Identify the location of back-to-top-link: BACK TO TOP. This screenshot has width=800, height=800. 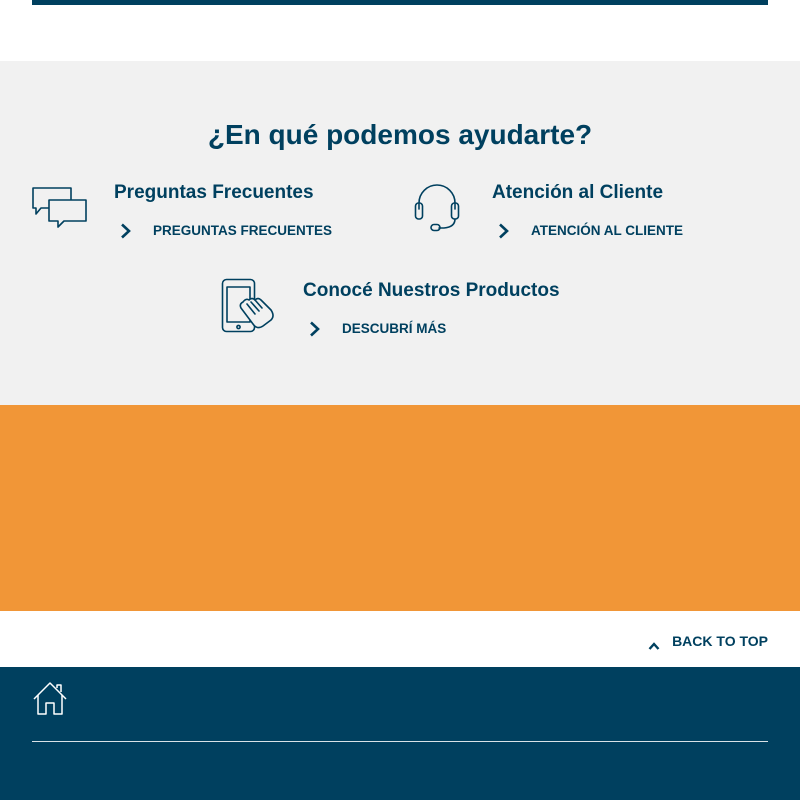
(708, 641).